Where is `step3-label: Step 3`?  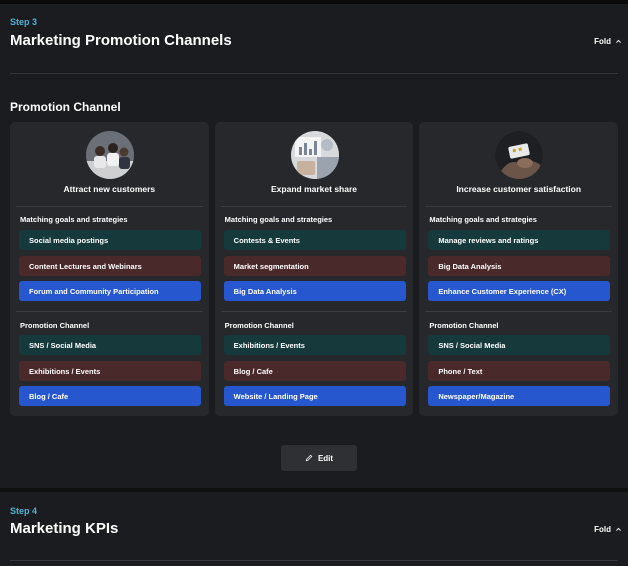
step3-label: Step 3 is located at coordinates (24, 22).